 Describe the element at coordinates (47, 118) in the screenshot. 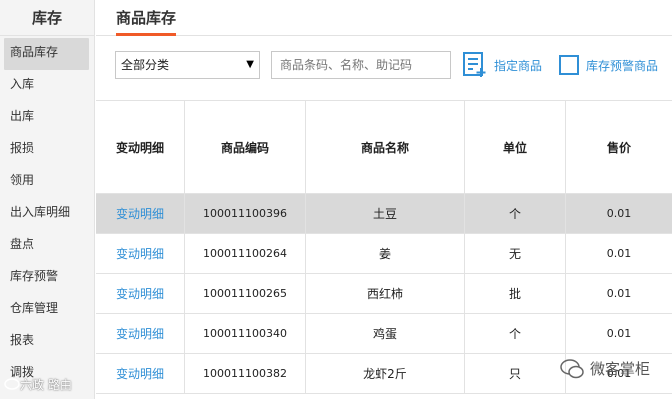

I see `sidebar-item-outbound: 出库` at that location.